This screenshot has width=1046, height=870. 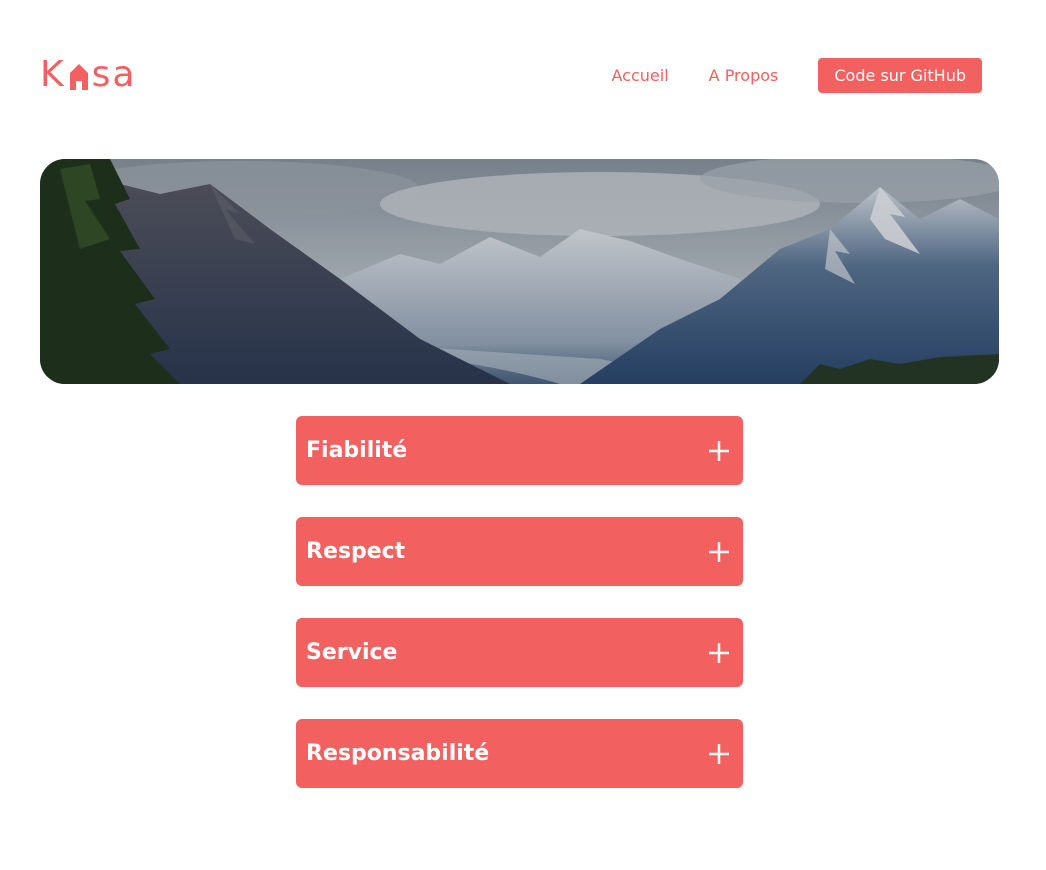 What do you see at coordinates (114, 74) in the screenshot?
I see `logo-letters-sa: sa` at bounding box center [114, 74].